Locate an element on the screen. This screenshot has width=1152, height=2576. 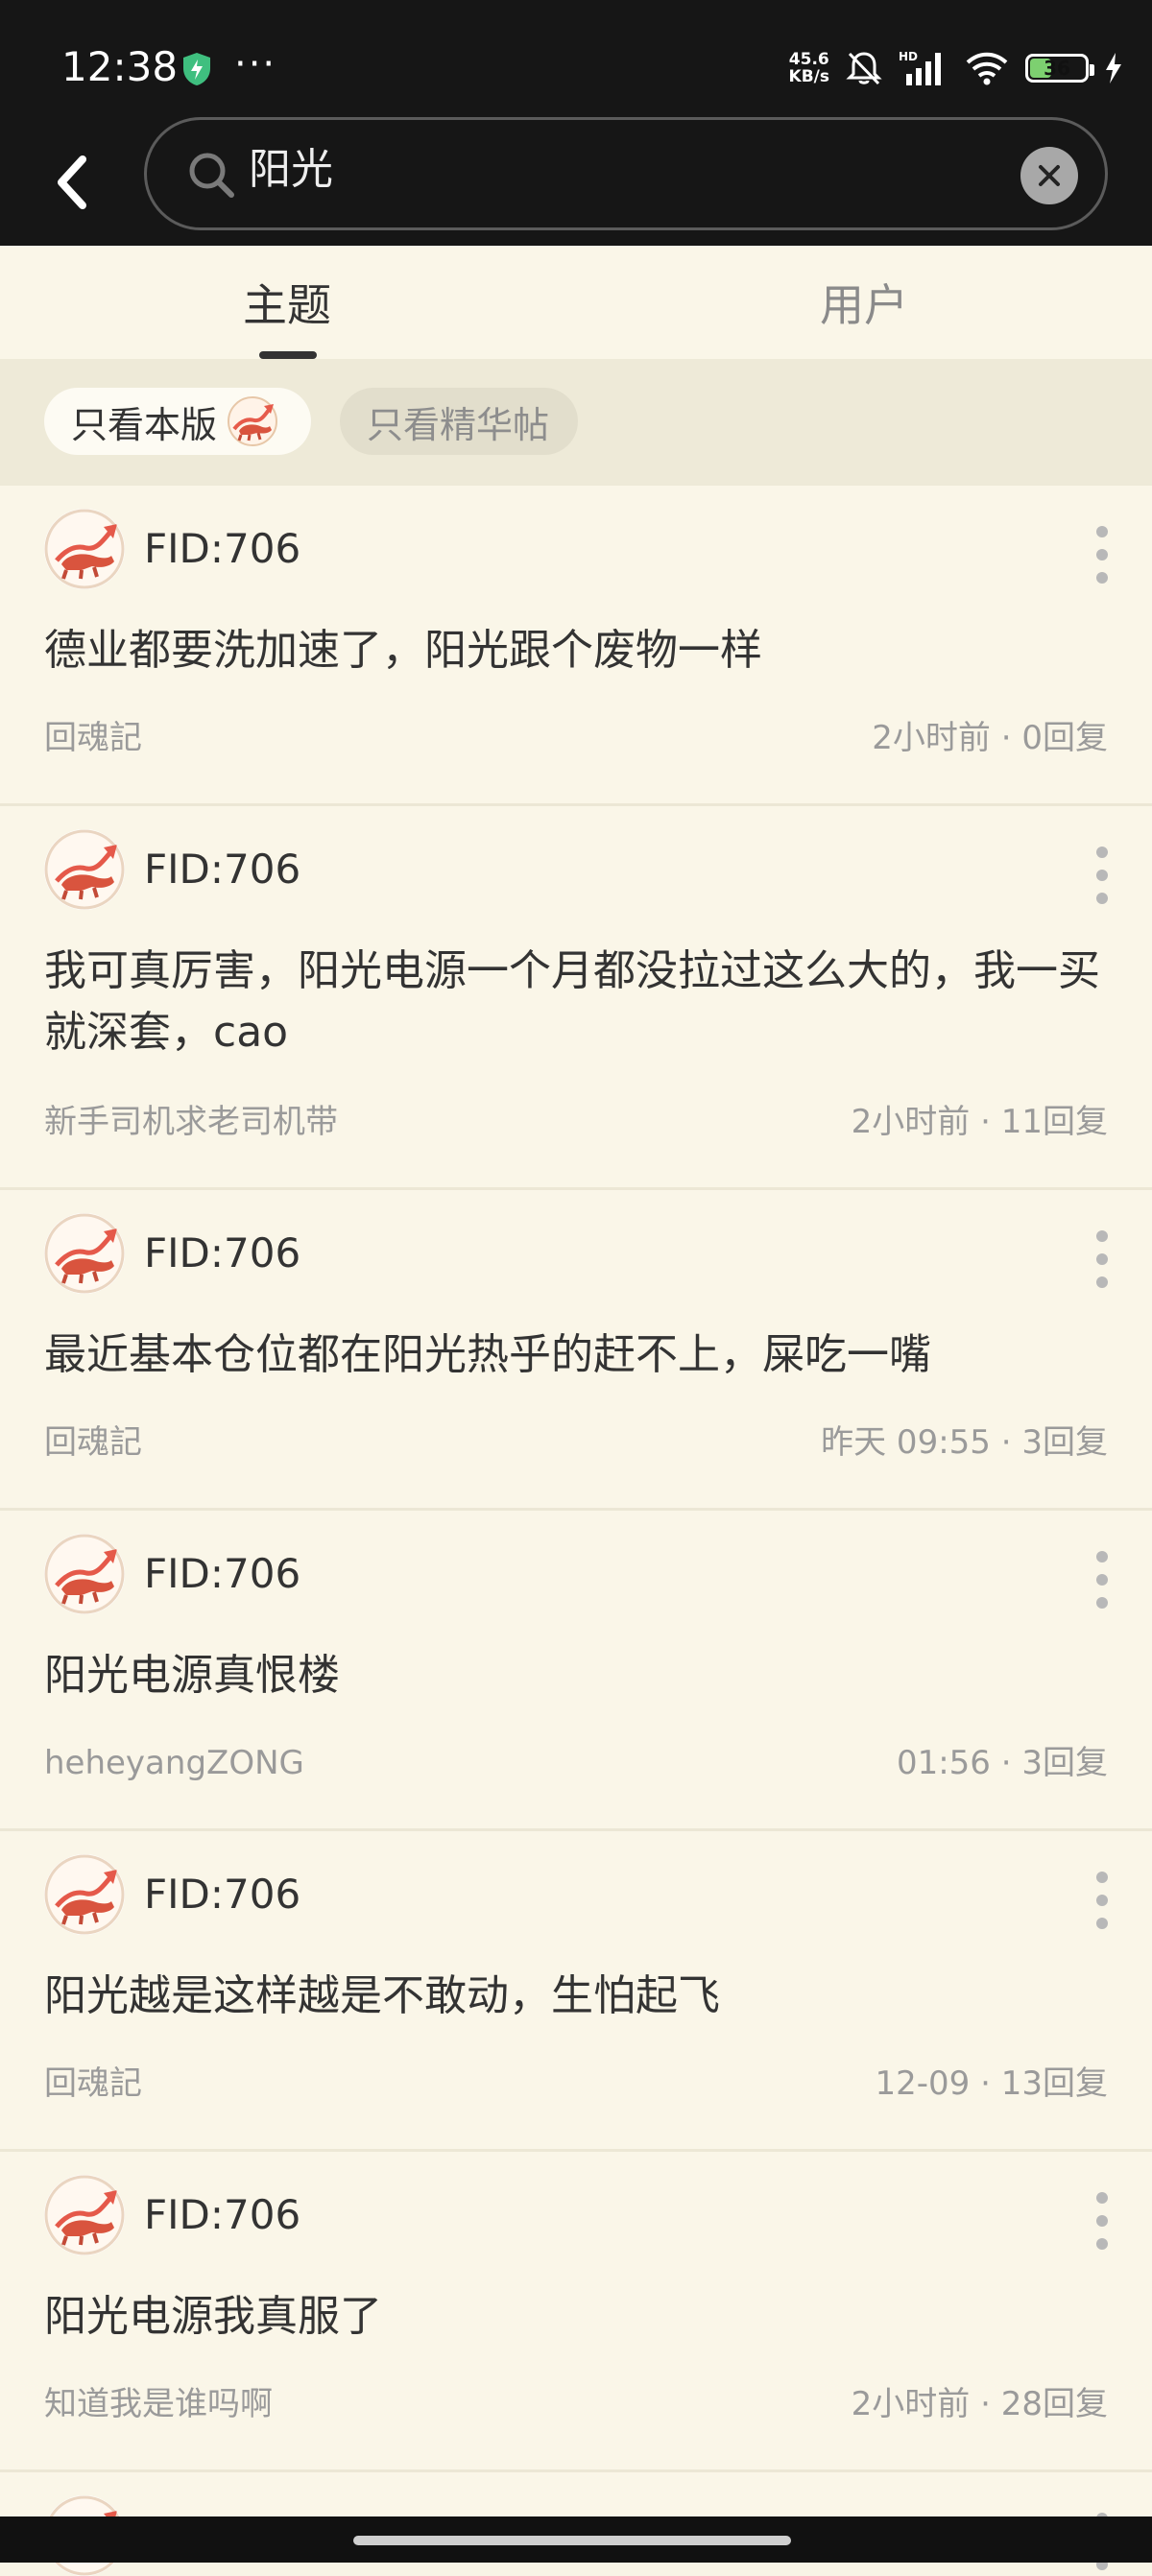
status-time: 12:38 is located at coordinates (120, 66).